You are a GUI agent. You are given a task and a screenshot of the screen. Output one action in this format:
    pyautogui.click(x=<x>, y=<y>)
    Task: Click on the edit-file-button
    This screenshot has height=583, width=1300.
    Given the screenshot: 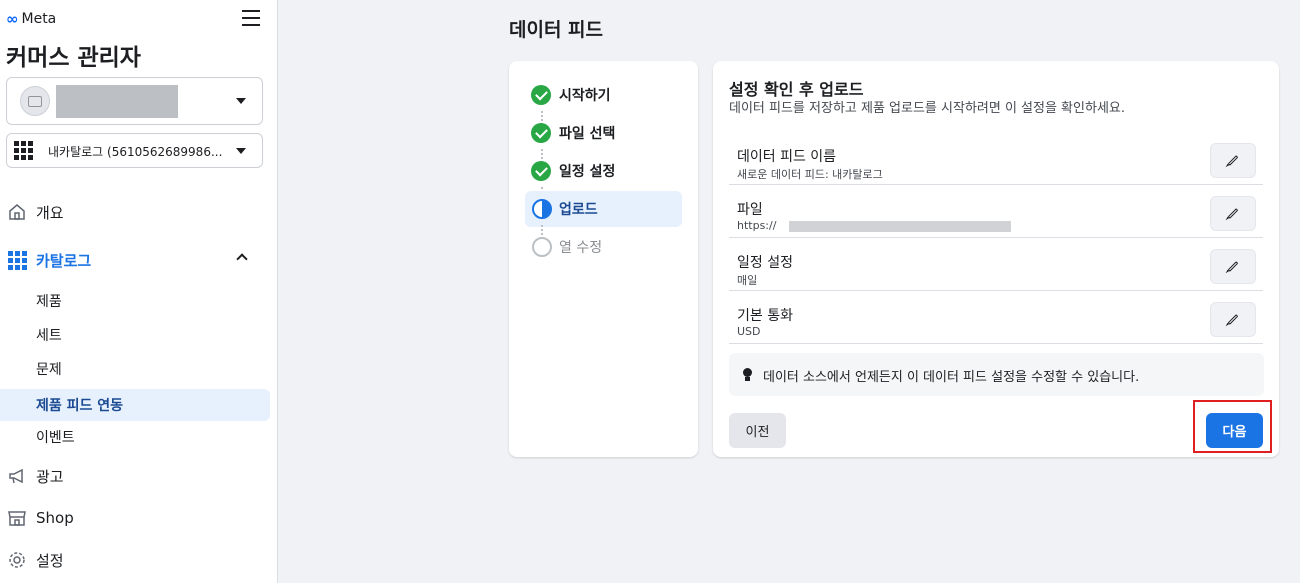 What is the action you would take?
    pyautogui.click(x=1233, y=213)
    